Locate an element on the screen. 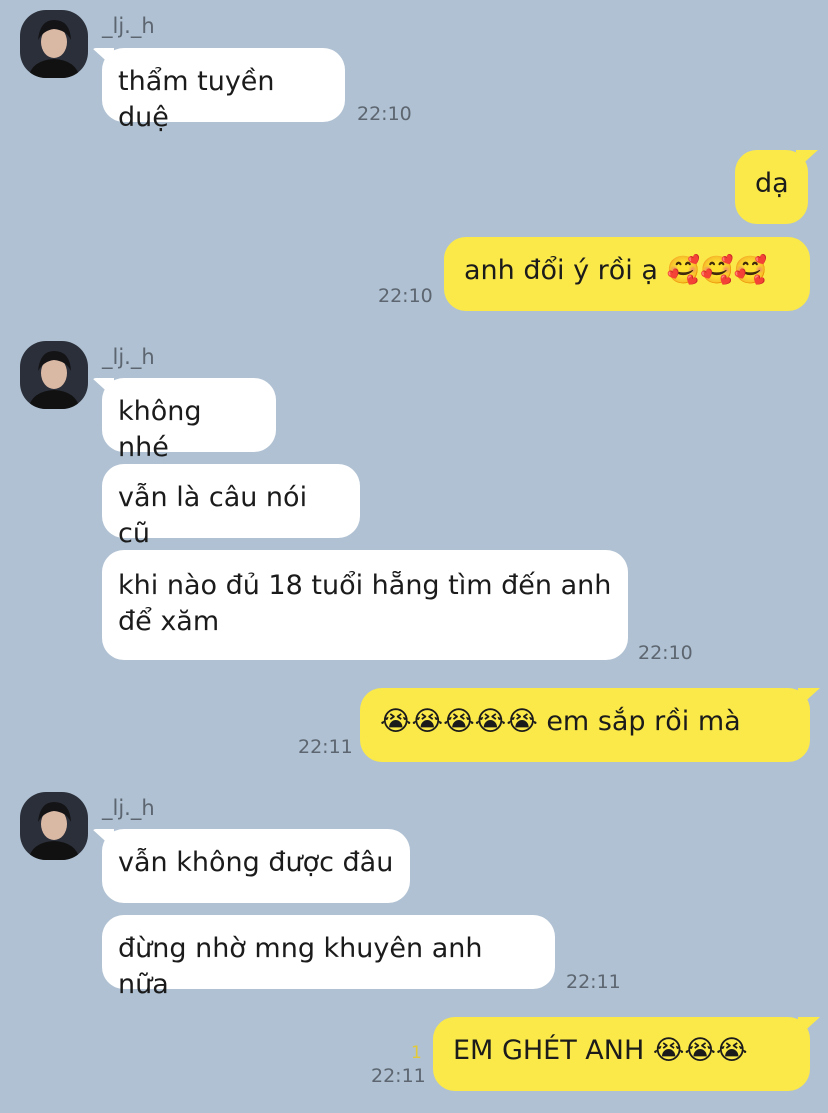  message-bubble-incoming: vẫn không được đâu is located at coordinates (256, 866).